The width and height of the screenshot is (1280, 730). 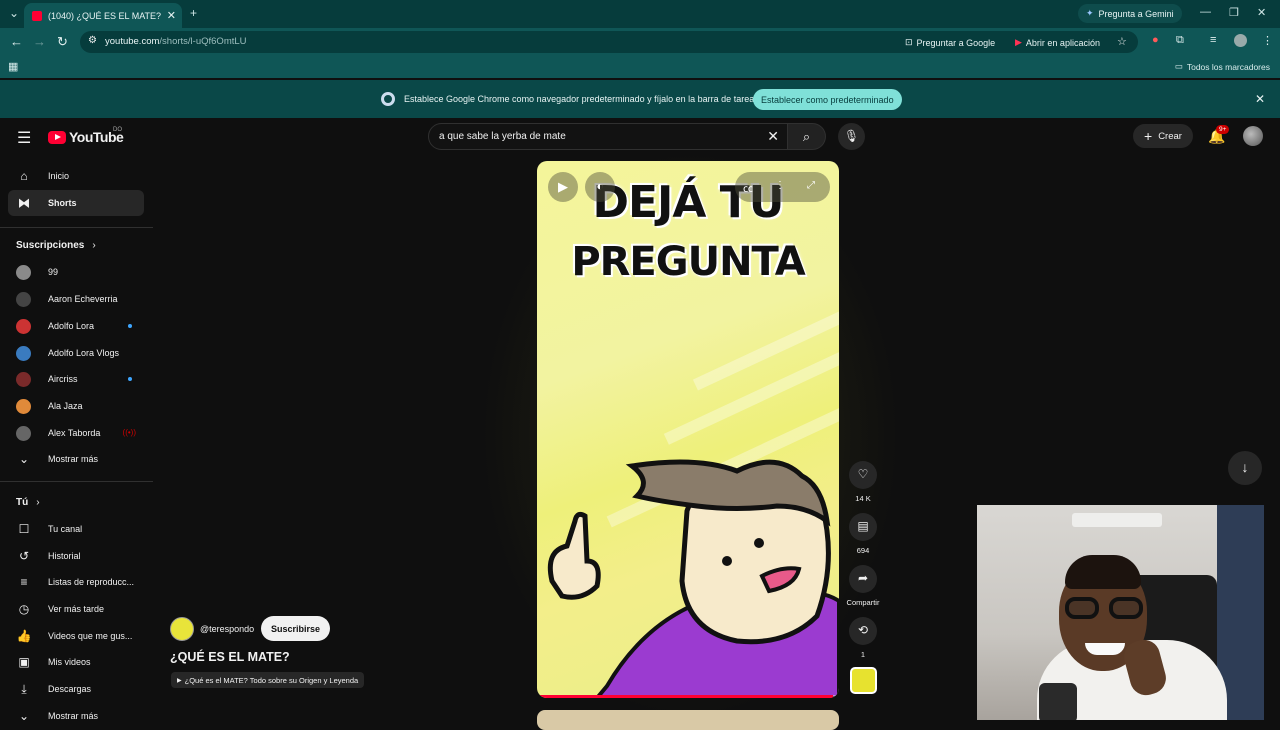 I want to click on sidebar-sub-alex-taborda: Alex Taborda ((•)), so click(x=76, y=433).